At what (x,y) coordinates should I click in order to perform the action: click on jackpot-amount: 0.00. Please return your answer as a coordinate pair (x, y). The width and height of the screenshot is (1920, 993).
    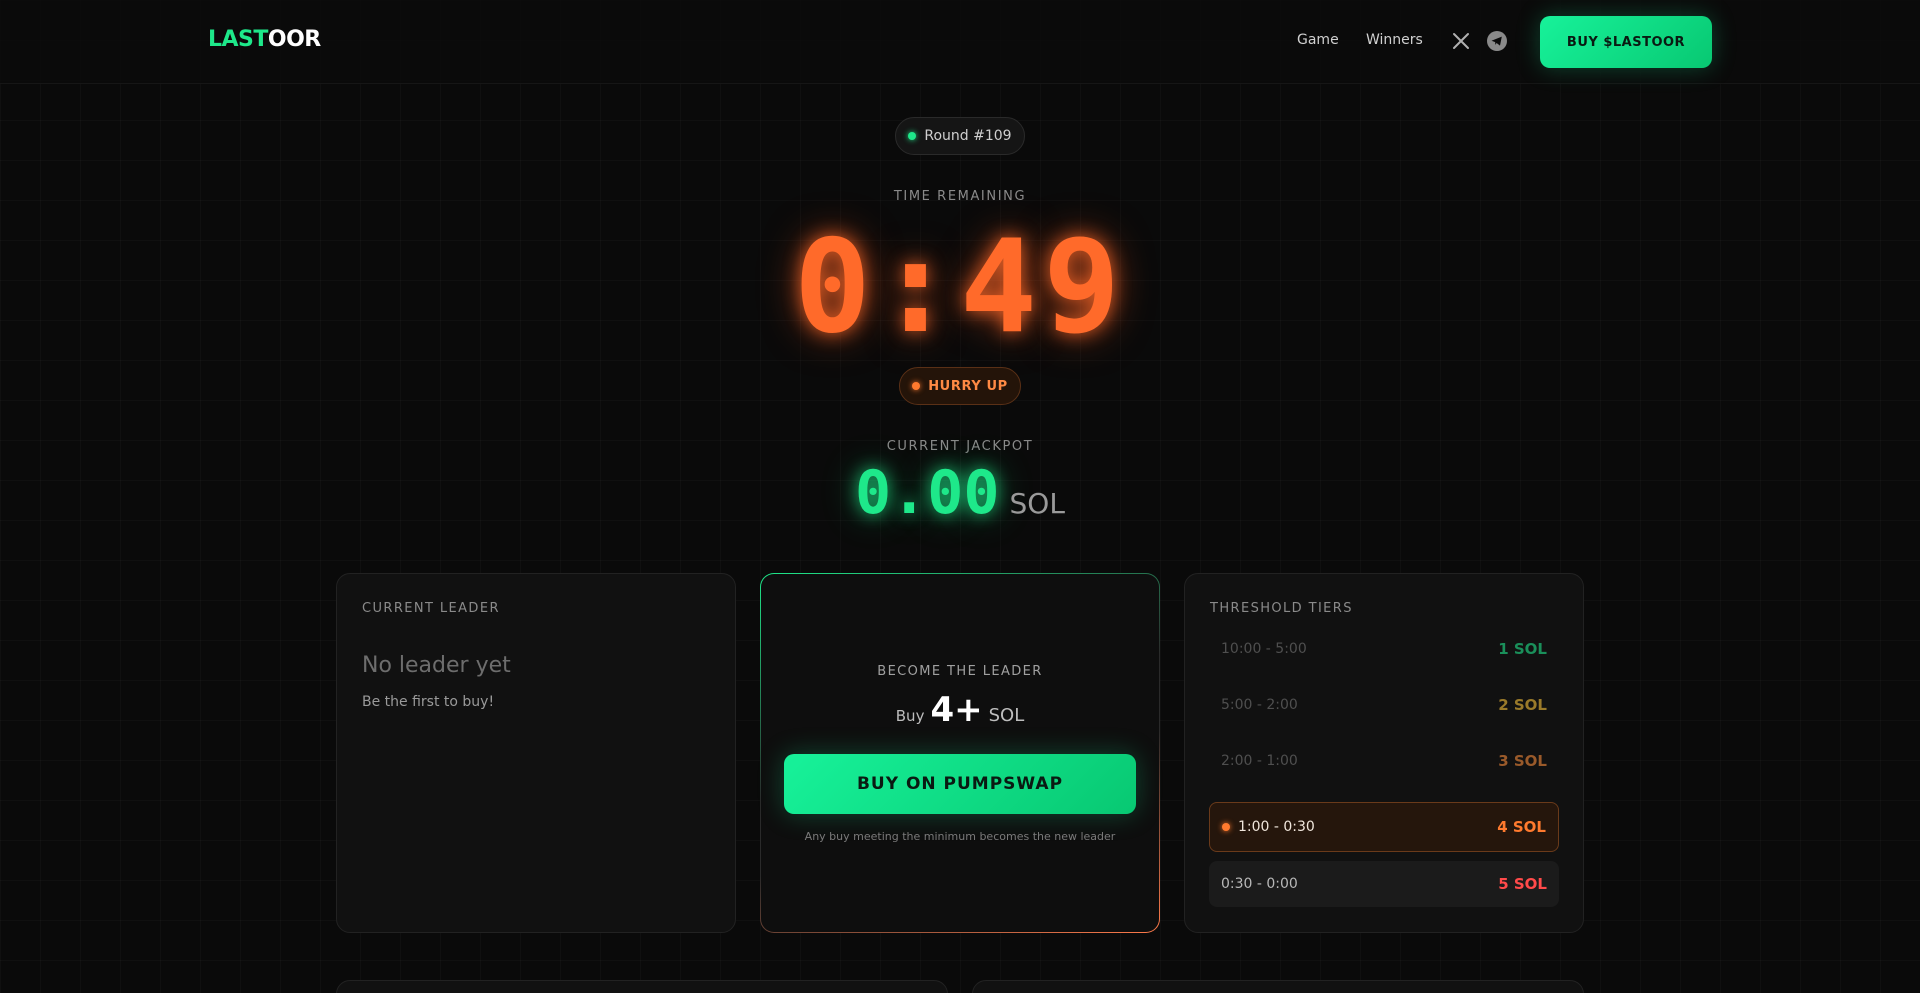
    Looking at the image, I should click on (927, 493).